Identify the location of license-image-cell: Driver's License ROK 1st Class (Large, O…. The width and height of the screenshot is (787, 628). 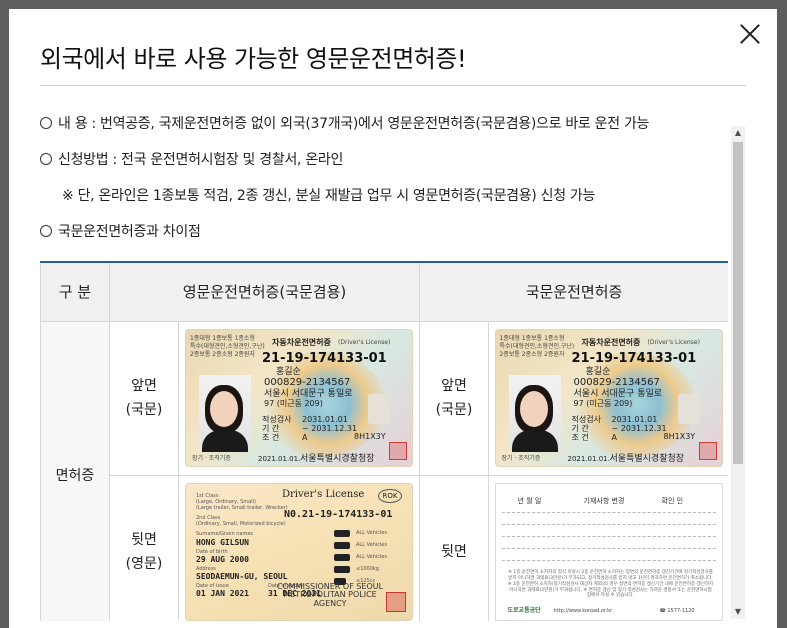
(299, 547).